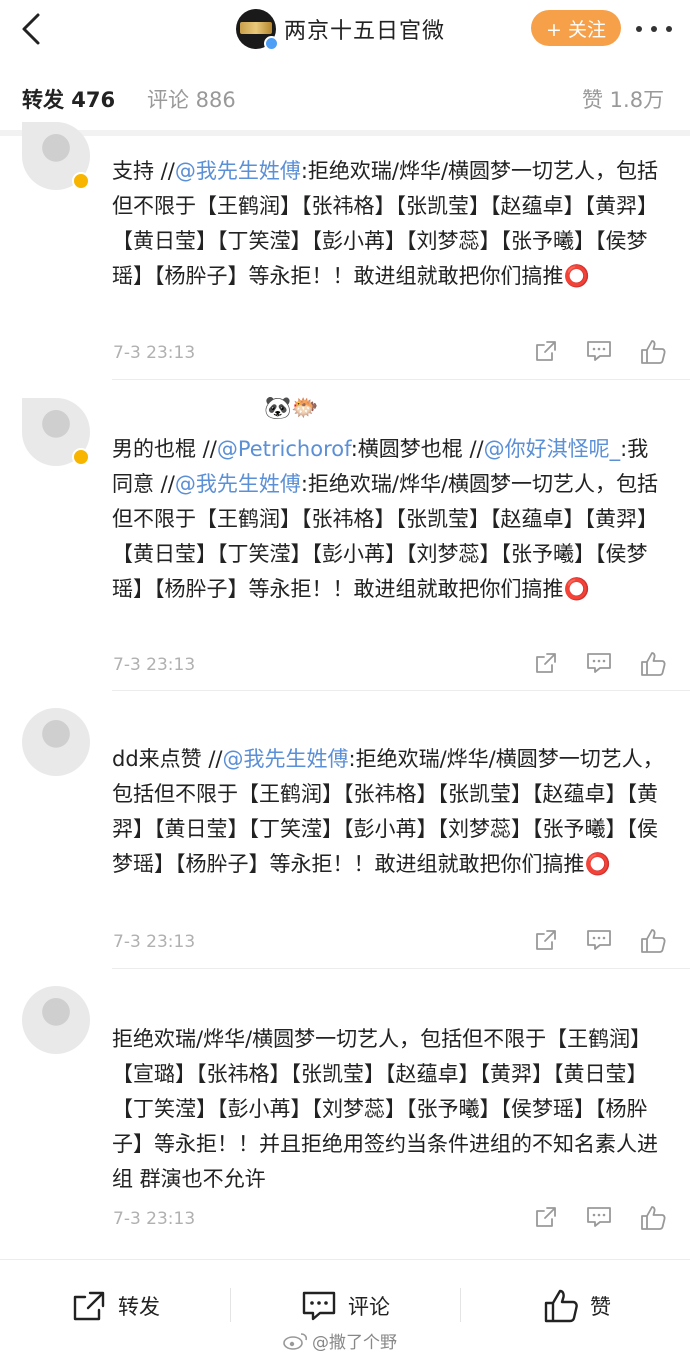 The width and height of the screenshot is (690, 1362). I want to click on tab-like: 赞 1.8万, so click(623, 99).